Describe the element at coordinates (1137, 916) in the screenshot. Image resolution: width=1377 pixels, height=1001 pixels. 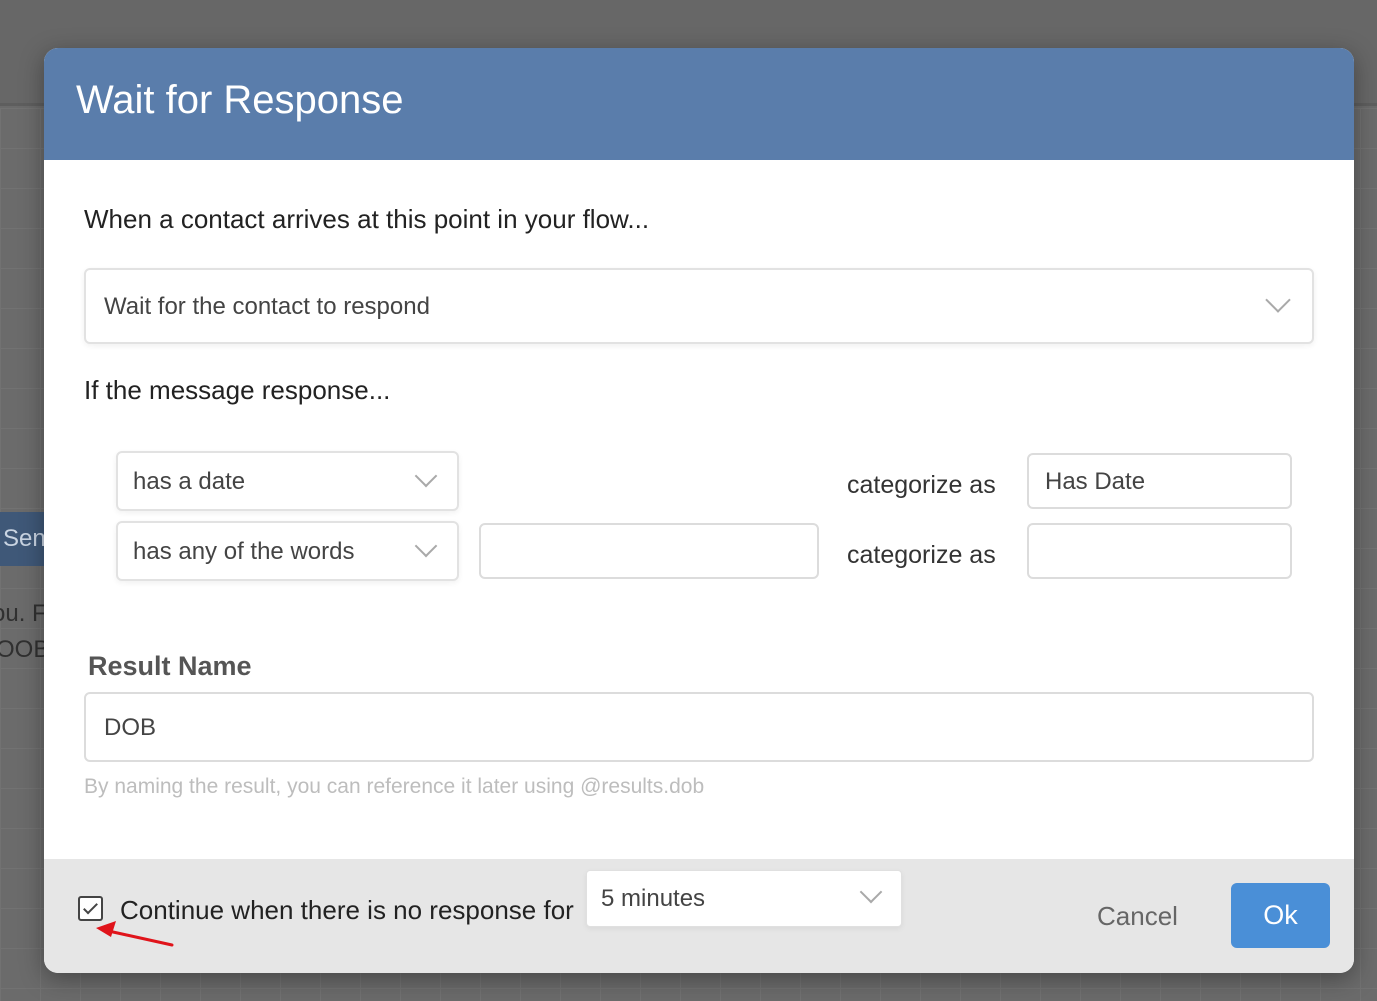
I see `cancel-button: Cancel` at that location.